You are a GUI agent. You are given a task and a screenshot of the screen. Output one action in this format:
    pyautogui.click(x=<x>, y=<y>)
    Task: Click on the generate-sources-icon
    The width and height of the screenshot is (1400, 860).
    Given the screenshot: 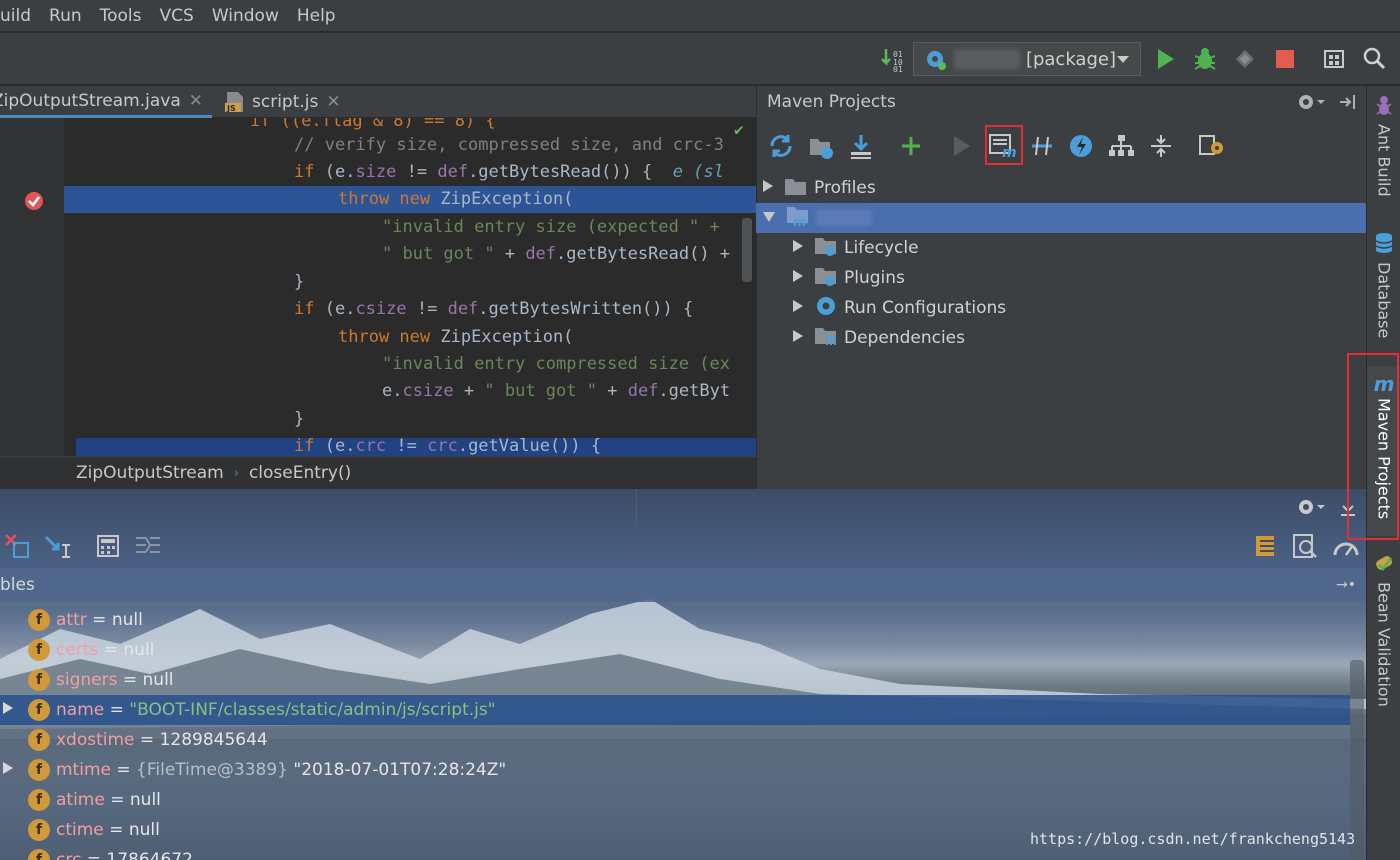 What is the action you would take?
    pyautogui.click(x=822, y=149)
    